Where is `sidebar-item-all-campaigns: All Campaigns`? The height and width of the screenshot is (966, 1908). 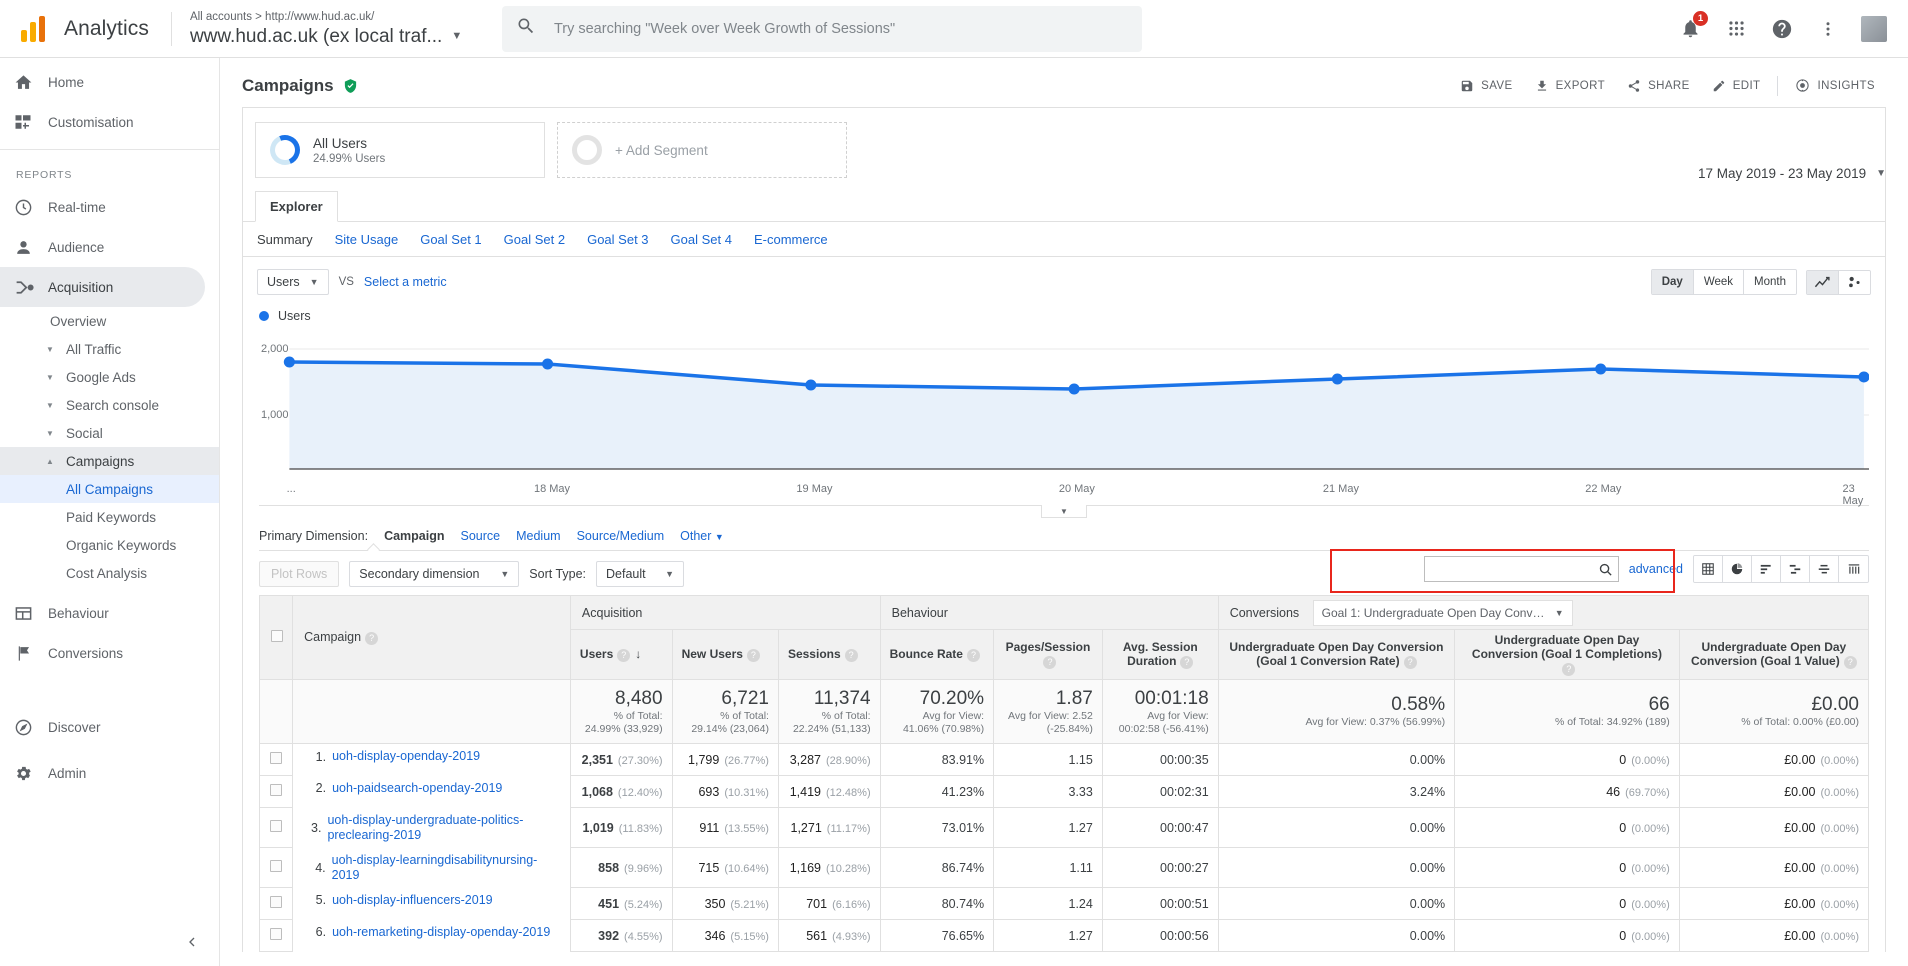
sidebar-item-all-campaigns: All Campaigns is located at coordinates (109, 489).